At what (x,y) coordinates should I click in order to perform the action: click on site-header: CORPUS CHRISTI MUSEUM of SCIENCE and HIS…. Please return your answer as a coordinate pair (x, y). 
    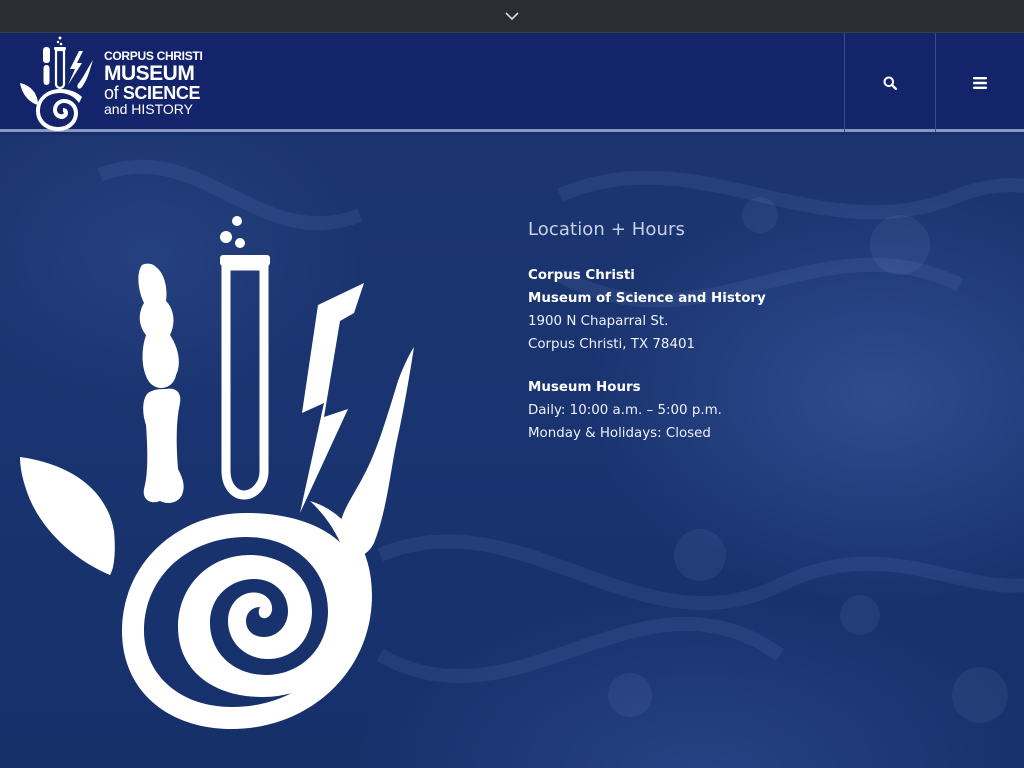
    Looking at the image, I should click on (512, 82).